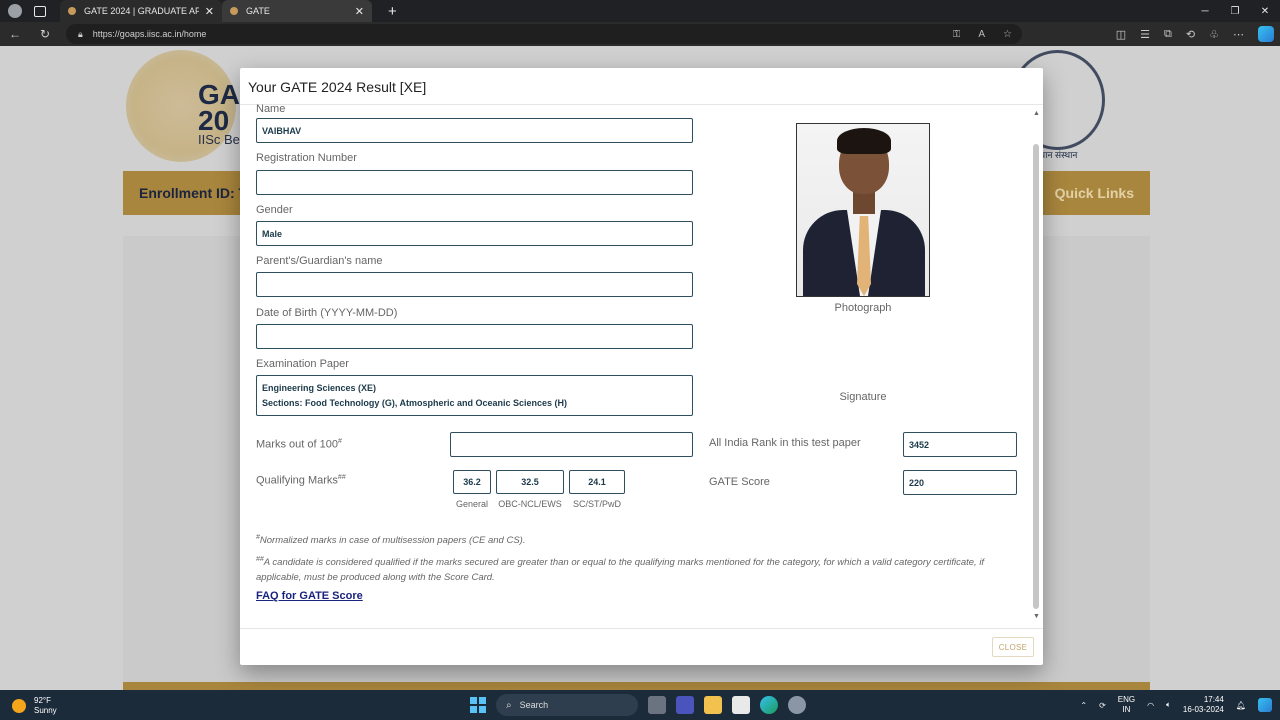 Image resolution: width=1280 pixels, height=720 pixels. I want to click on search-icon: ⌕, so click(509, 705).